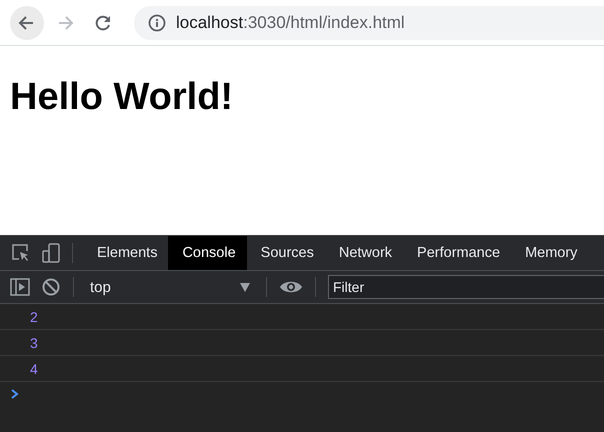 This screenshot has width=604, height=432. I want to click on devtools-tab: Console, so click(207, 253).